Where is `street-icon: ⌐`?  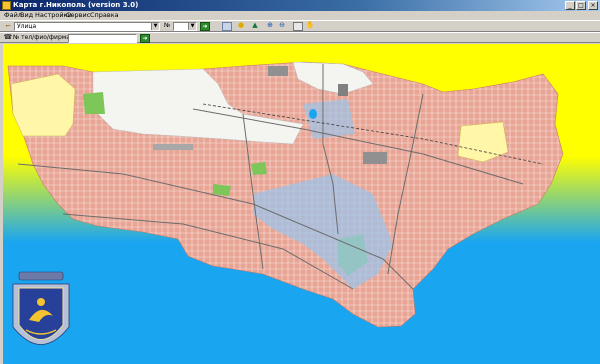
street-icon: ⌐ is located at coordinates (8, 26).